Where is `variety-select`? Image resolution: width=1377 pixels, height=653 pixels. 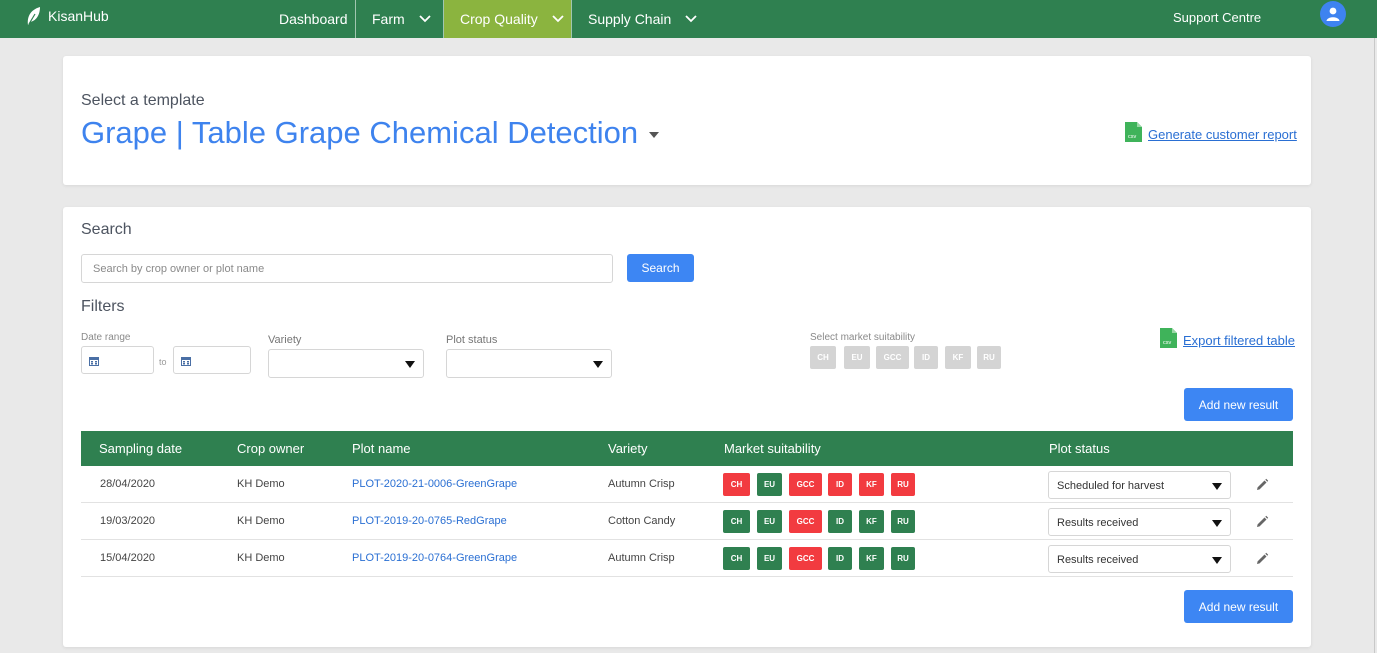
variety-select is located at coordinates (346, 363).